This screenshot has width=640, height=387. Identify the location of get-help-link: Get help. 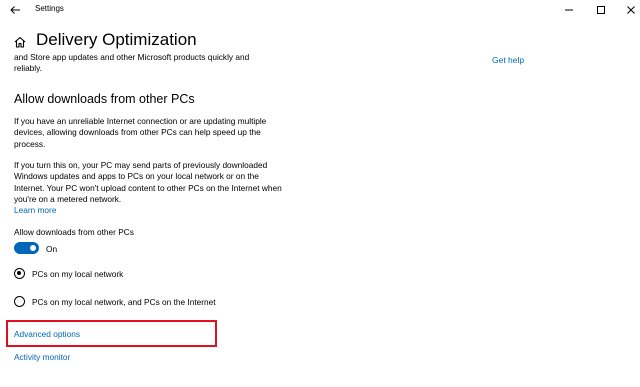
(508, 60).